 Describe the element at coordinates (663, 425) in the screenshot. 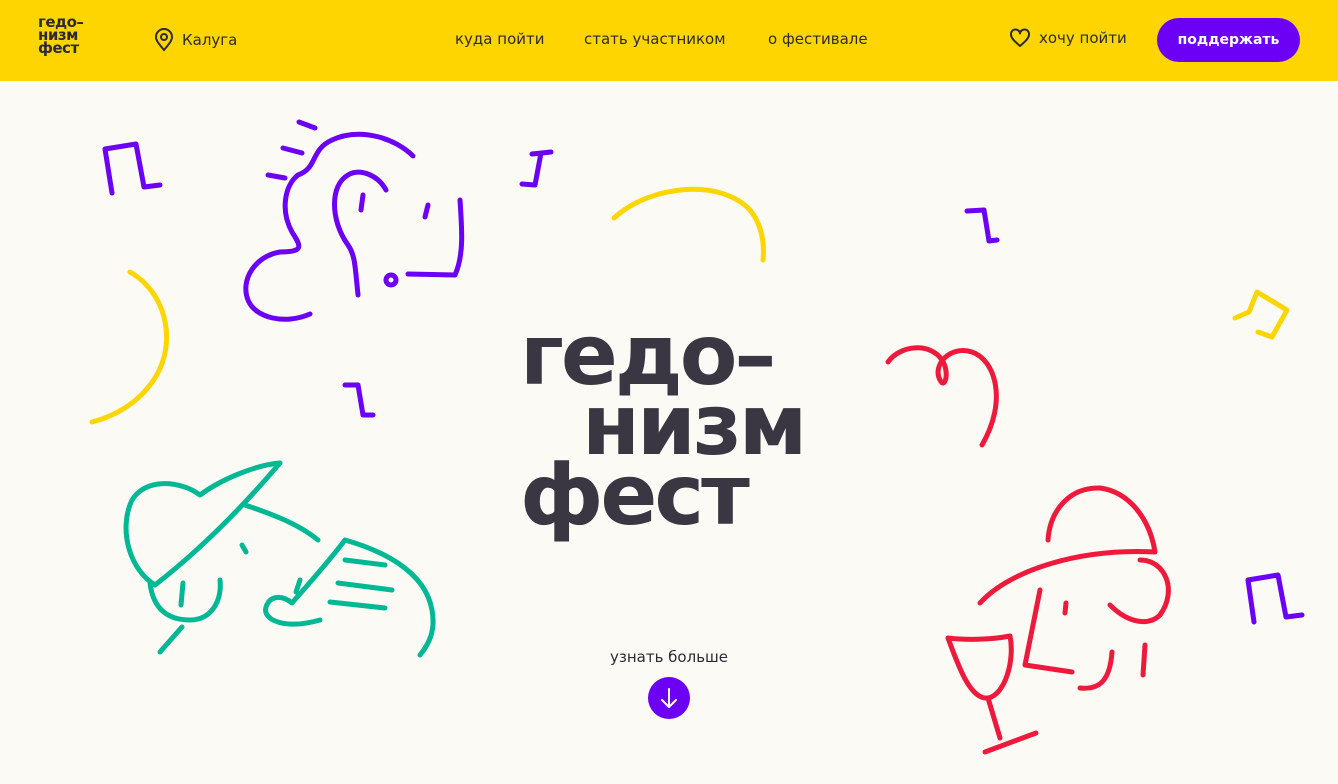

I see `hero-title: гедо– низм фест` at that location.